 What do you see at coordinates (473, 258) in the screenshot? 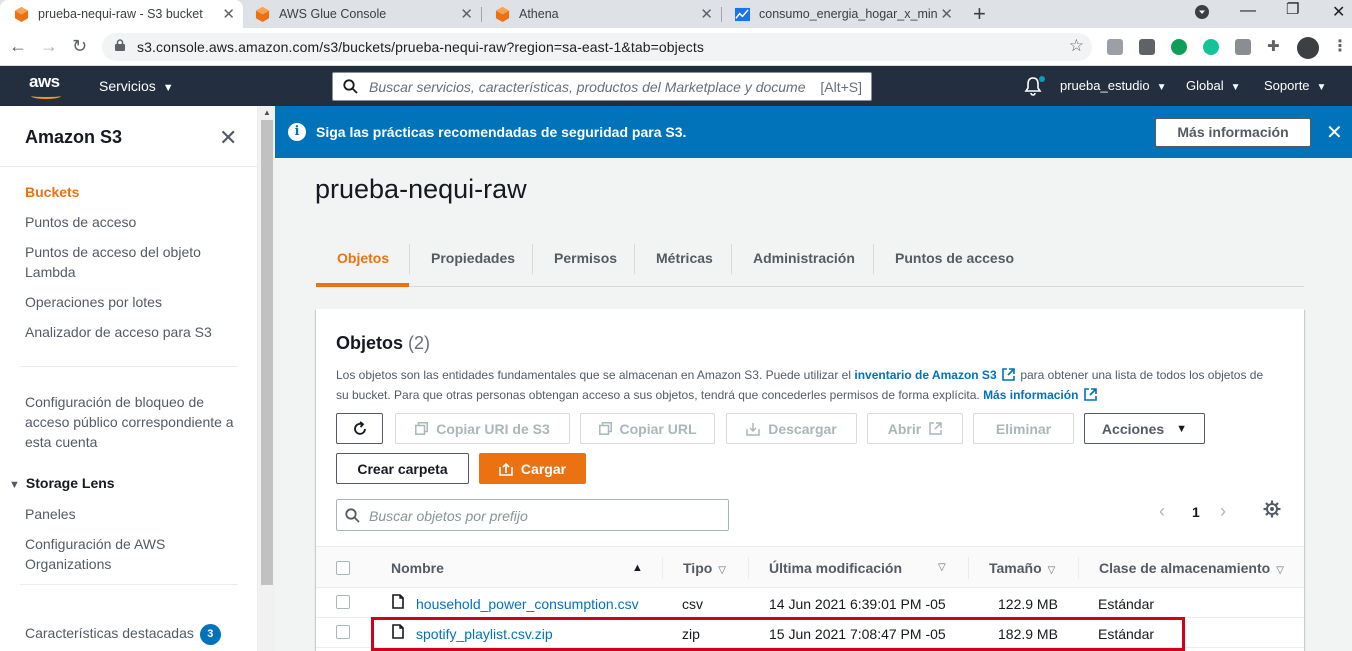
I see `tab-properties: Propiedades` at bounding box center [473, 258].